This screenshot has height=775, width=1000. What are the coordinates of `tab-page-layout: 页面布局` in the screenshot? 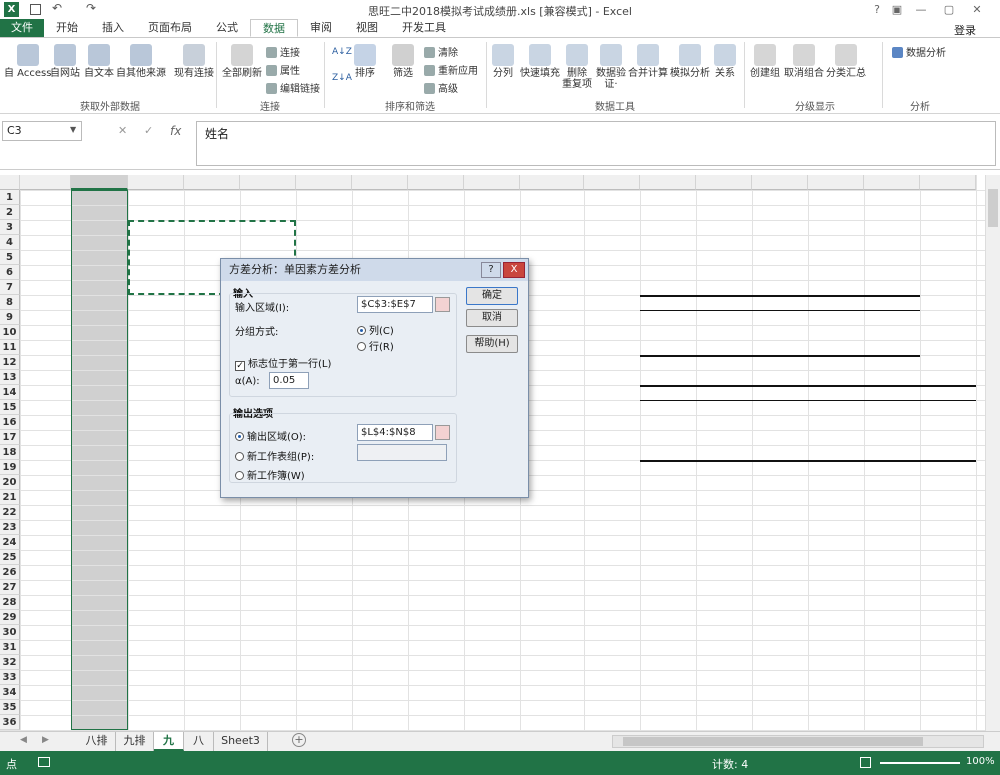 It's located at (170, 28).